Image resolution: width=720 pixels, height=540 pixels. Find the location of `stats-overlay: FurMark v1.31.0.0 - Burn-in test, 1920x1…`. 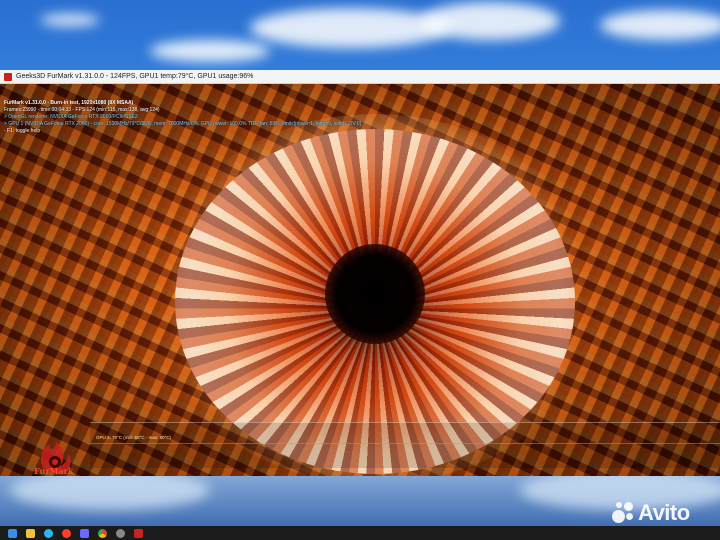

stats-overlay: FurMark v1.31.0.0 - Burn-in test, 1920x1… is located at coordinates (182, 117).